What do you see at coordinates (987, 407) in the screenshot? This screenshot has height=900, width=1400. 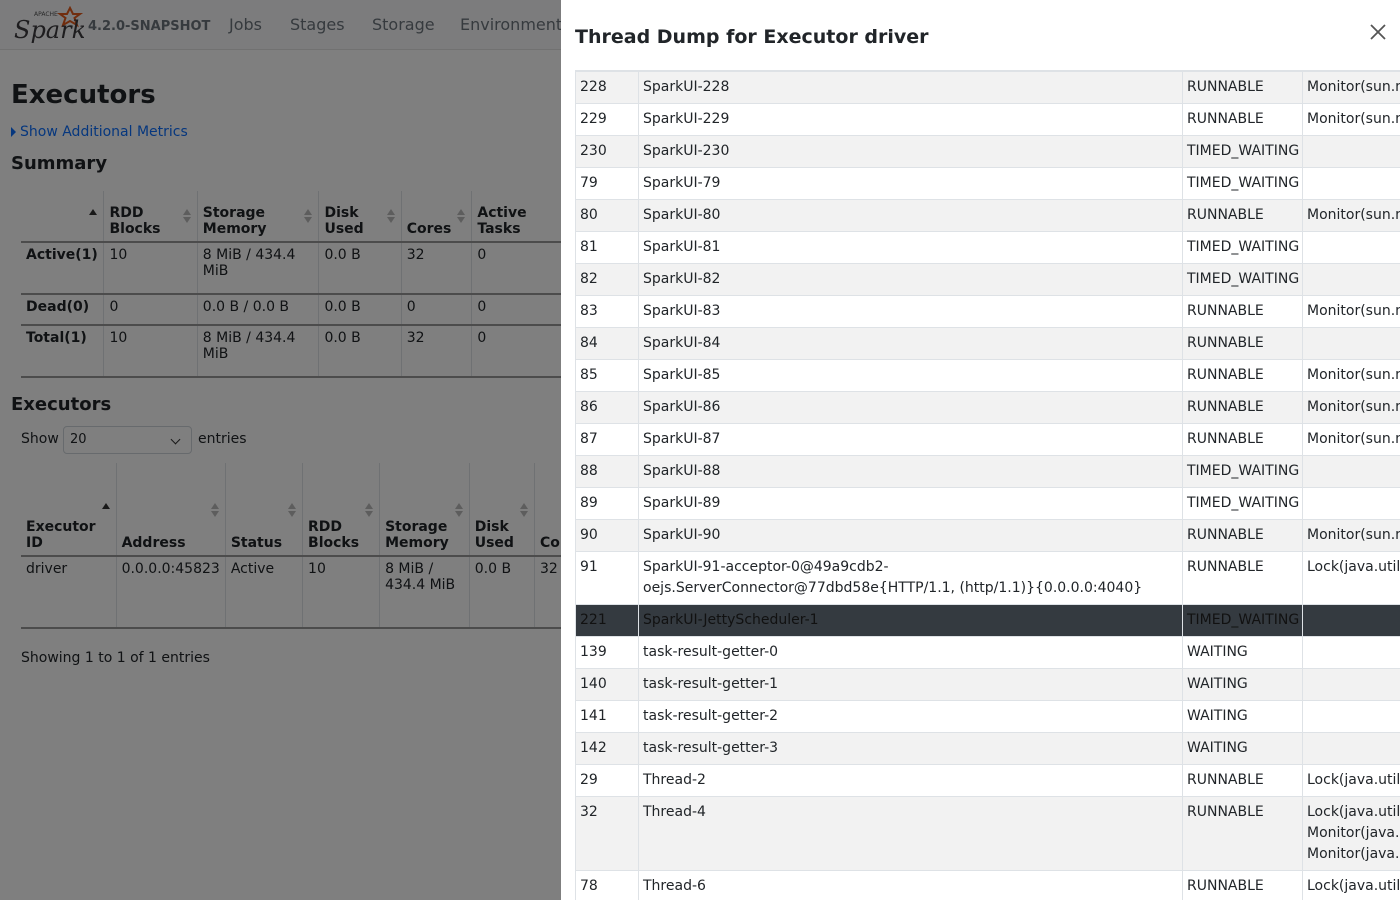 I see `thread-row: 86 SparkUI-86 RUNNABLE Monitor(sun.n` at bounding box center [987, 407].